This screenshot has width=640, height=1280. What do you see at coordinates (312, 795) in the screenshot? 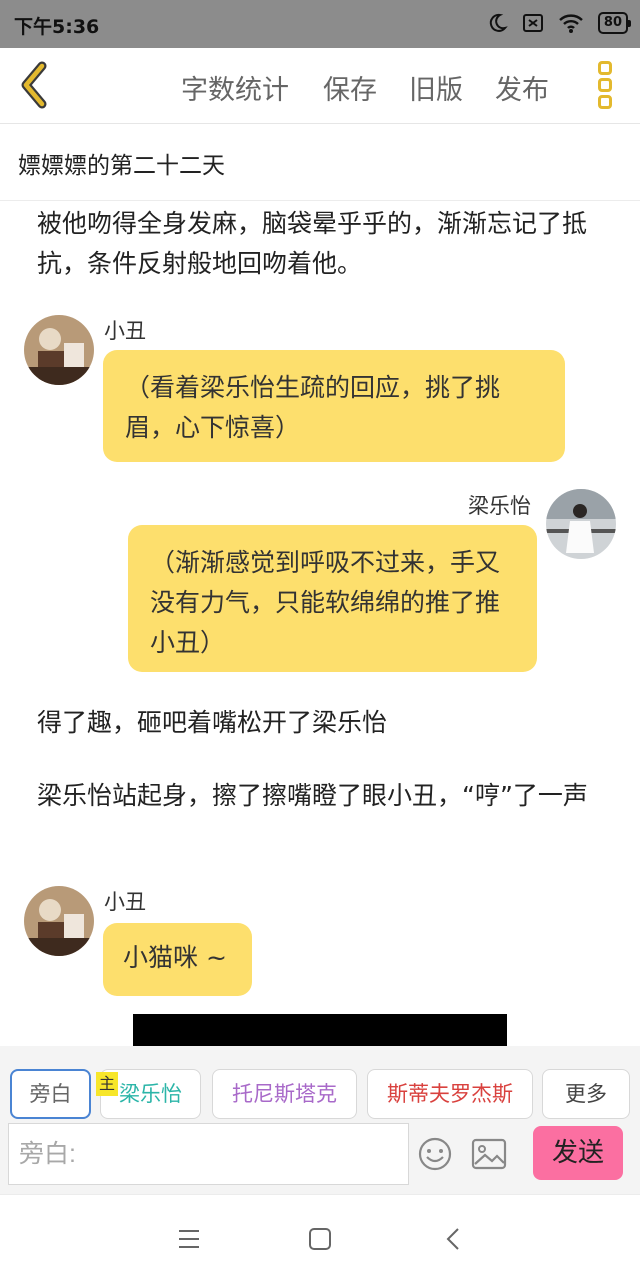
I see `narration-text: 梁乐怡站起身，擦了擦嘴瞪了眼小丑，“哼”了一声` at bounding box center [312, 795].